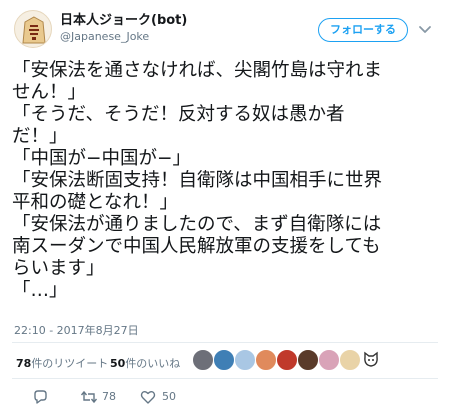 The image size is (450, 417). Describe the element at coordinates (95, 202) in the screenshot. I see `tweet-text-line: 平和の礎となれ！」` at that location.